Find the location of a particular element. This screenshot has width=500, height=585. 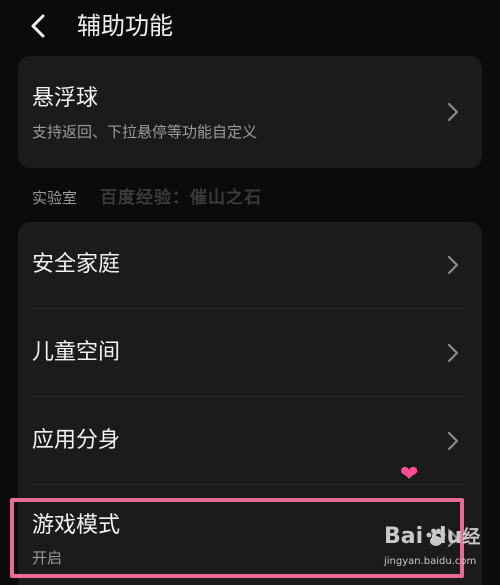

heart-icon: ❤ is located at coordinates (409, 474).